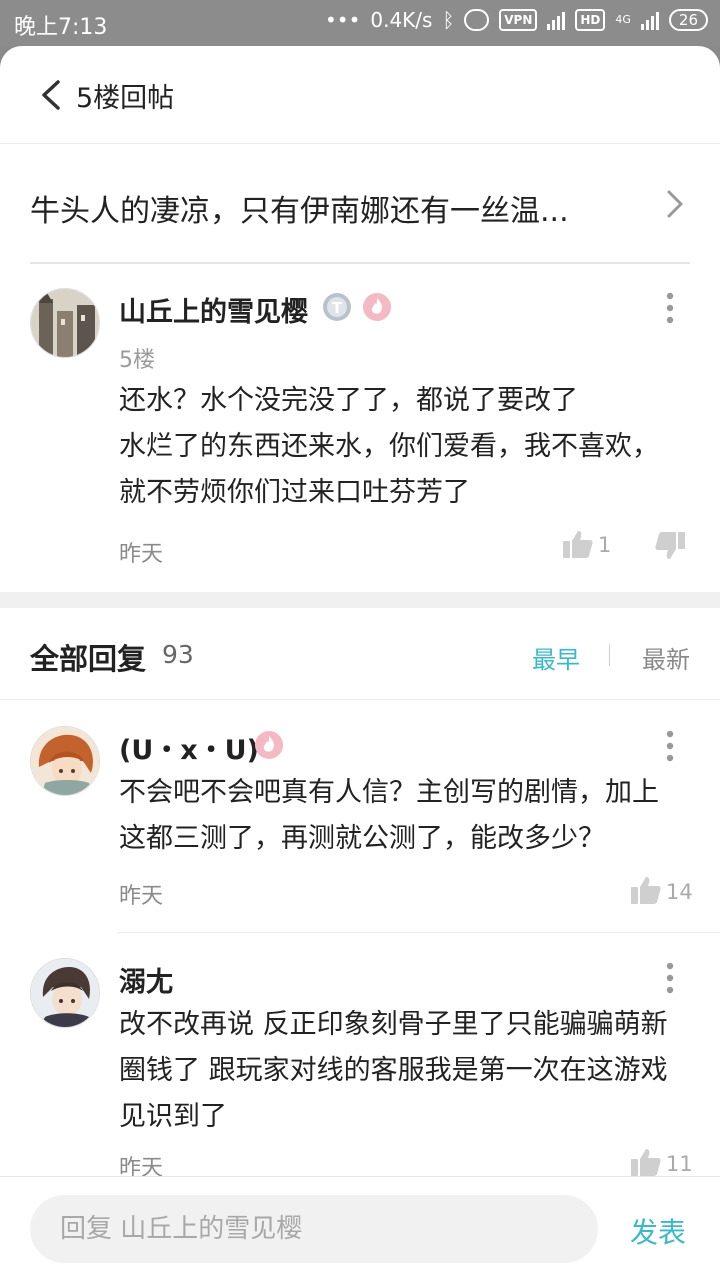 The image size is (720, 1280). Describe the element at coordinates (605, 545) in the screenshot. I see `like-count: 1` at that location.